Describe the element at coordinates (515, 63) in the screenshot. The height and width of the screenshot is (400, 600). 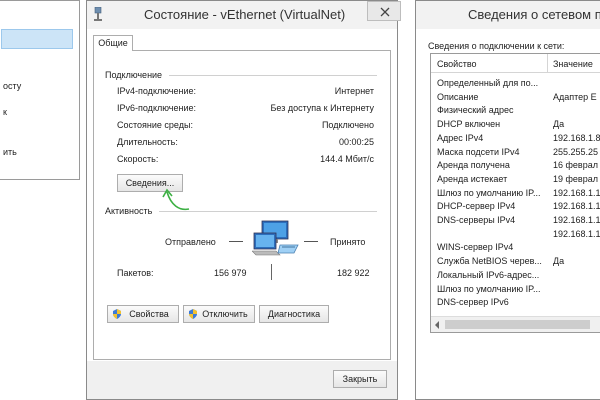
I see `list-header: Свойство Значение` at that location.